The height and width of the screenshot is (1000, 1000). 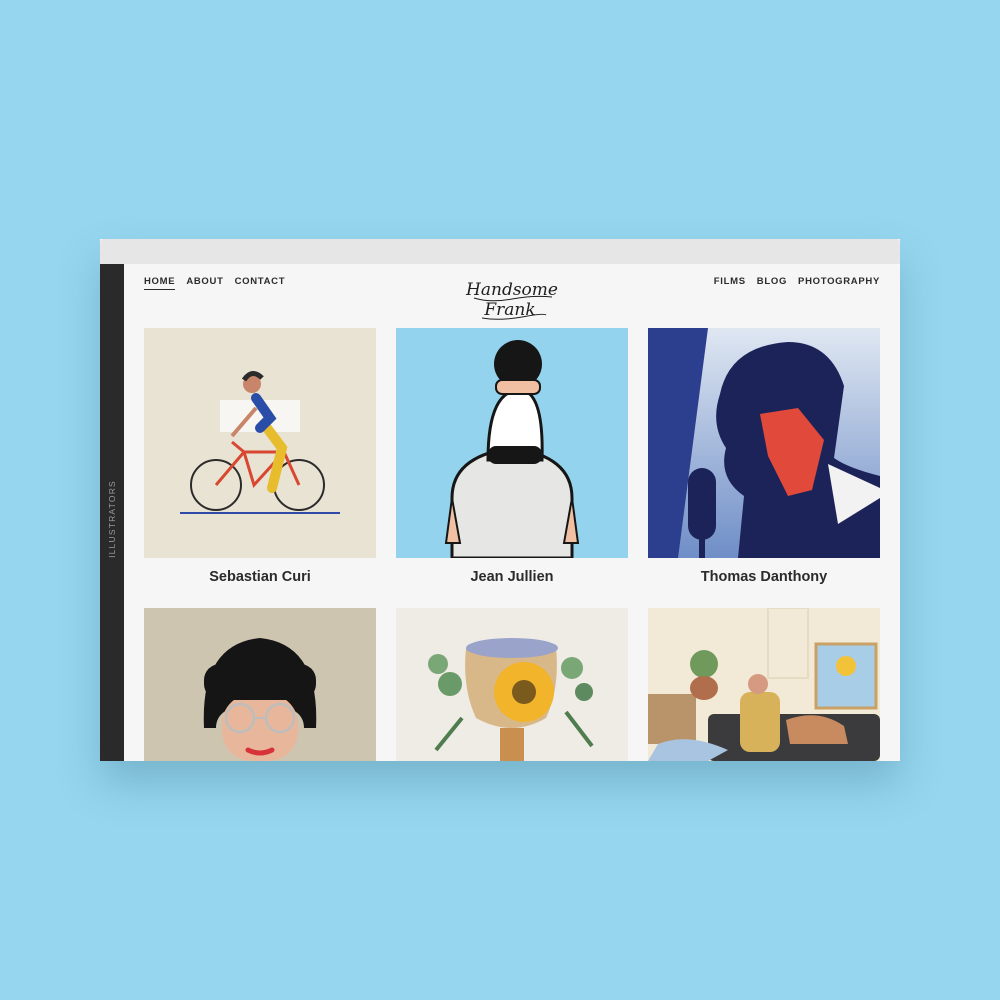 I want to click on illustrator-name-thomas-danthony: Thomas Danthony, so click(x=764, y=577).